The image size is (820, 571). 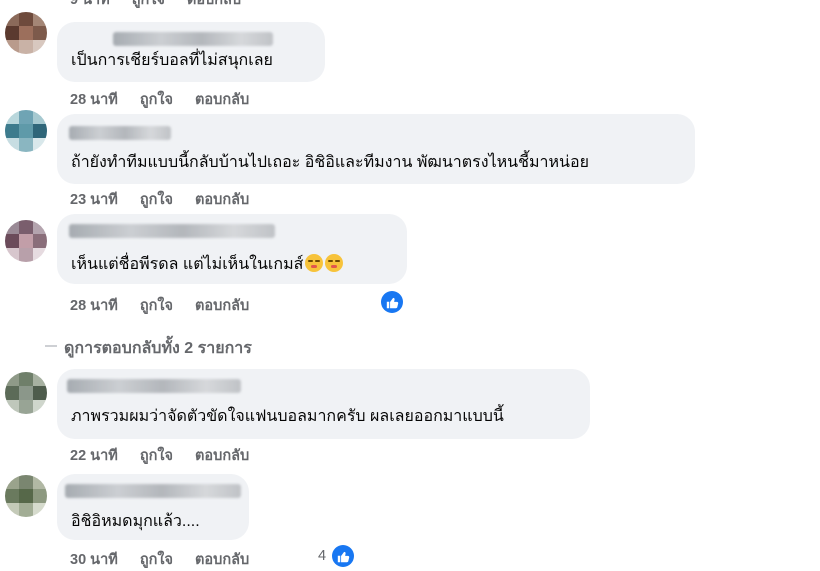 I want to click on comment-text-body: เห็นแต่ชื่อพีรดล แต่ไม่เห็นในเกมส์, so click(x=187, y=264).